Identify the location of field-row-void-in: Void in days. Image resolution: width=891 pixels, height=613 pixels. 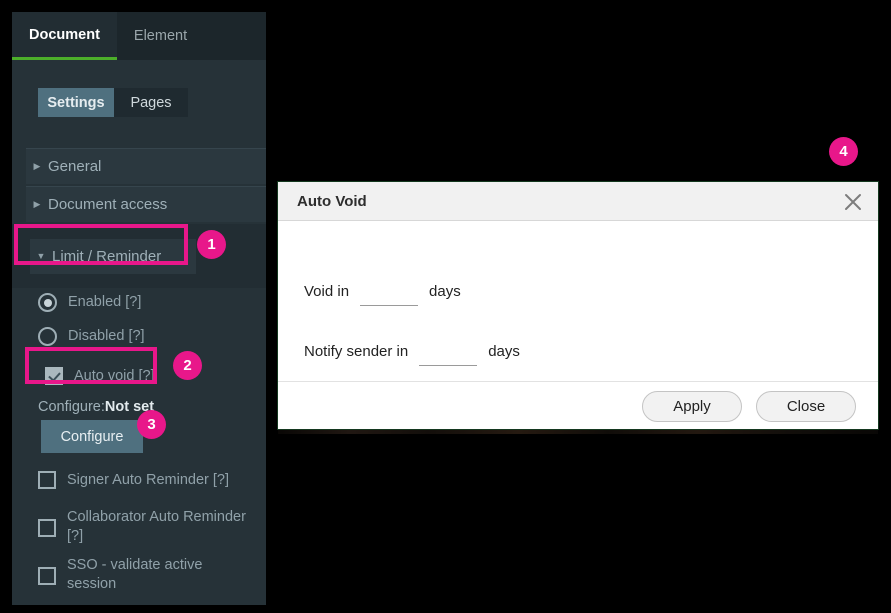
(382, 293).